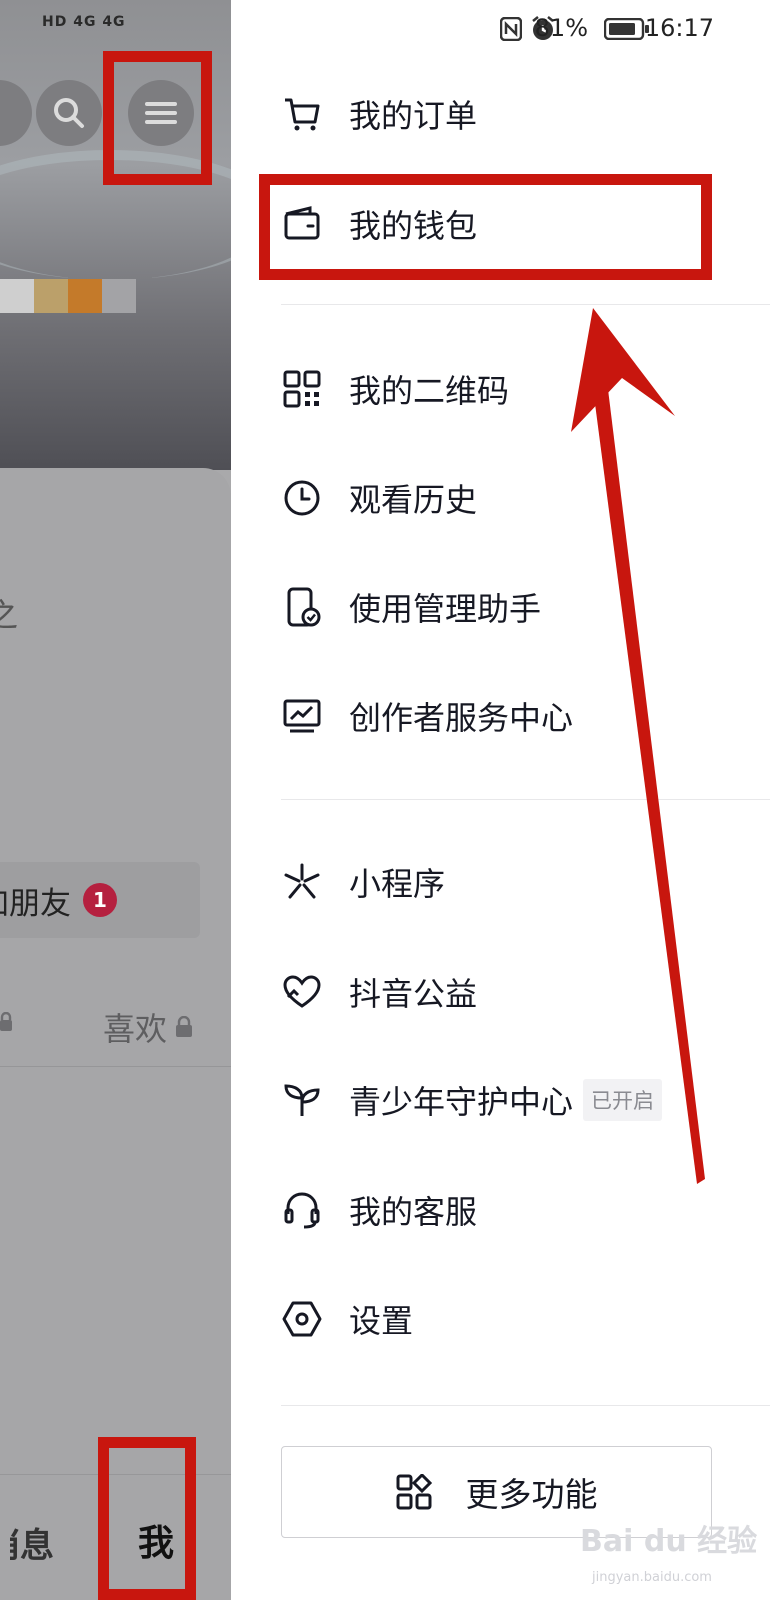  Describe the element at coordinates (302, 114) in the screenshot. I see `cart-icon` at that location.